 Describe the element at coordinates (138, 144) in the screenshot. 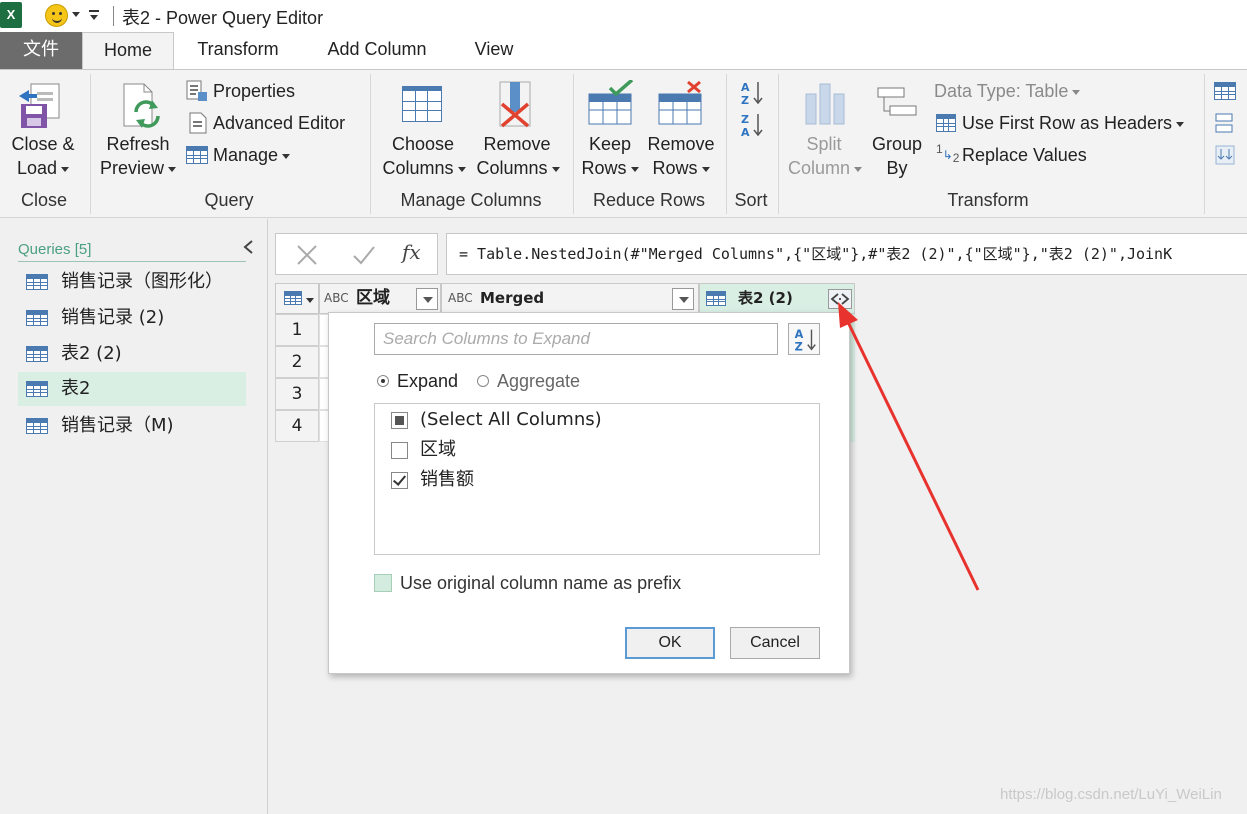

I see `refresh-label-1: Refresh` at that location.